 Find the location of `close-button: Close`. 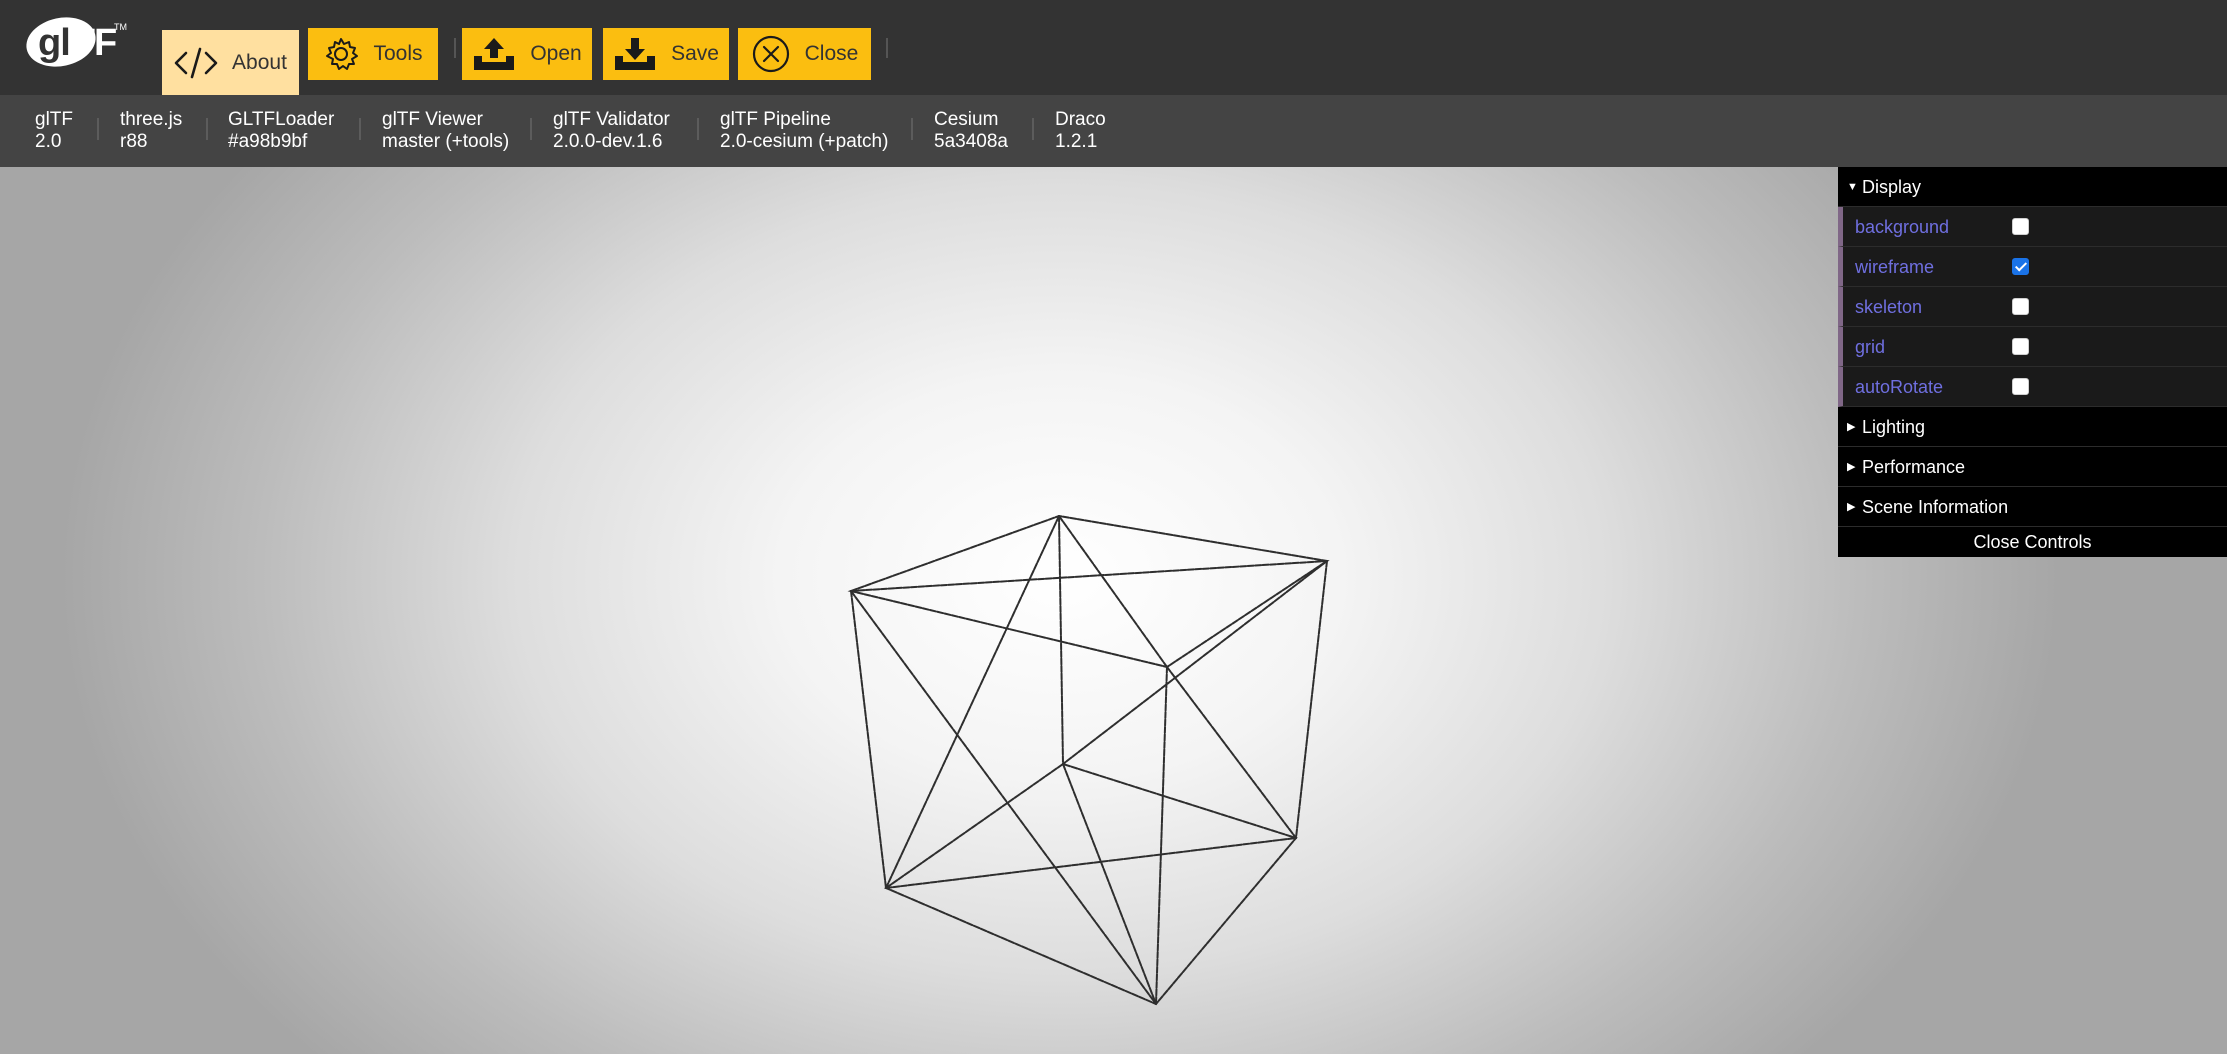

close-button: Close is located at coordinates (804, 54).